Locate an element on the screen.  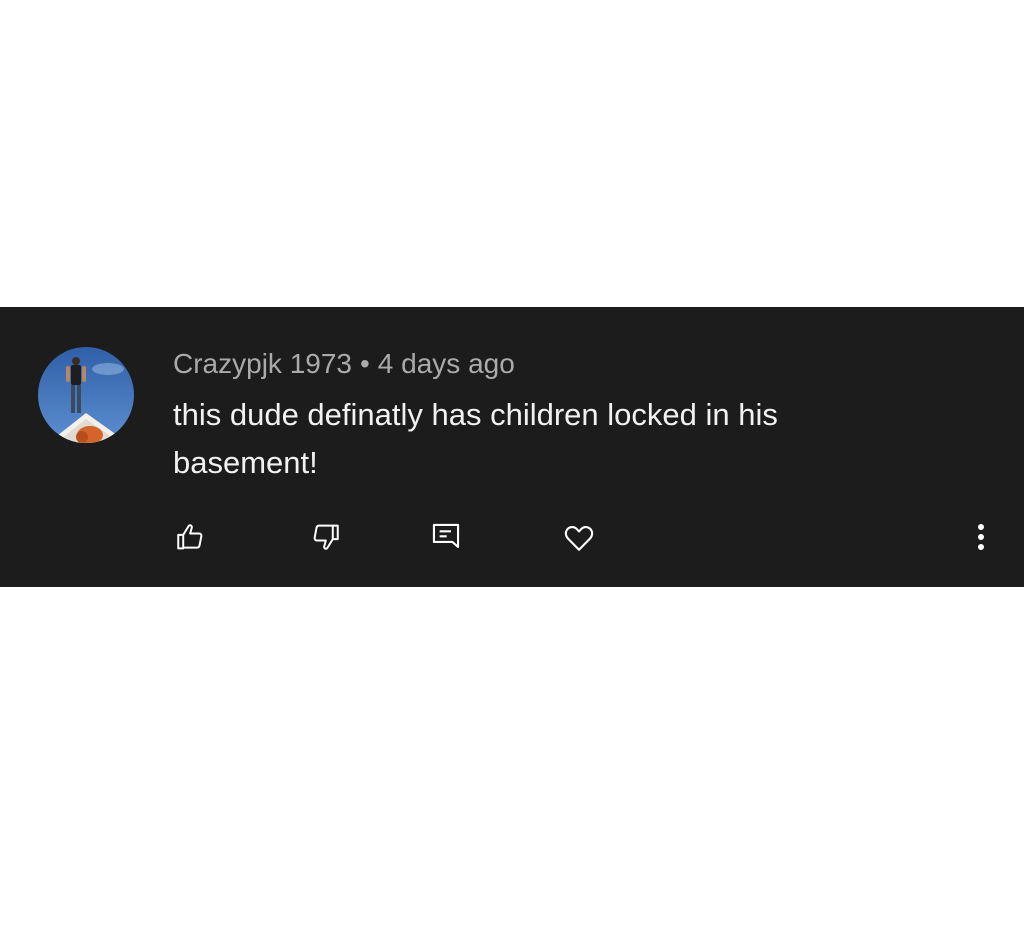
reply-comment-icon is located at coordinates (446, 535).